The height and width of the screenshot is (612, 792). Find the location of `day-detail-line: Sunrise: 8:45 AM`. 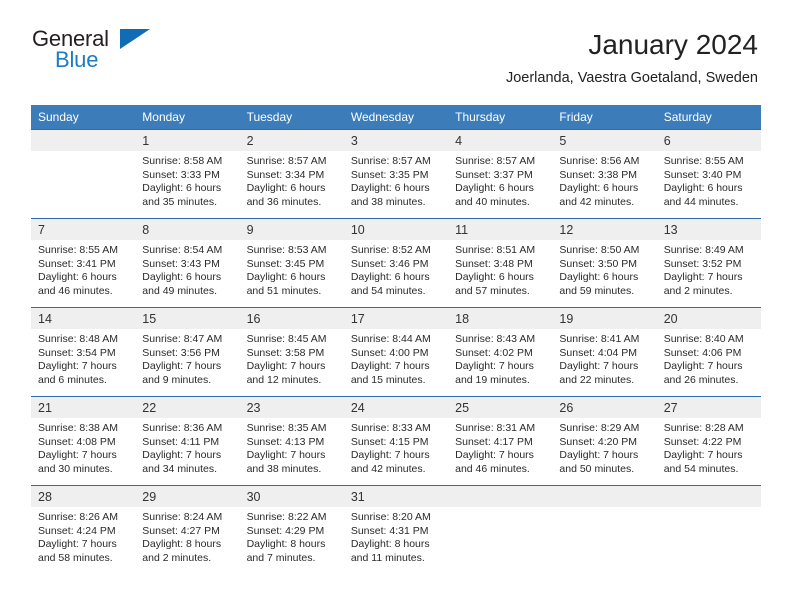

day-detail-line: Sunrise: 8:45 AM is located at coordinates (286, 339).